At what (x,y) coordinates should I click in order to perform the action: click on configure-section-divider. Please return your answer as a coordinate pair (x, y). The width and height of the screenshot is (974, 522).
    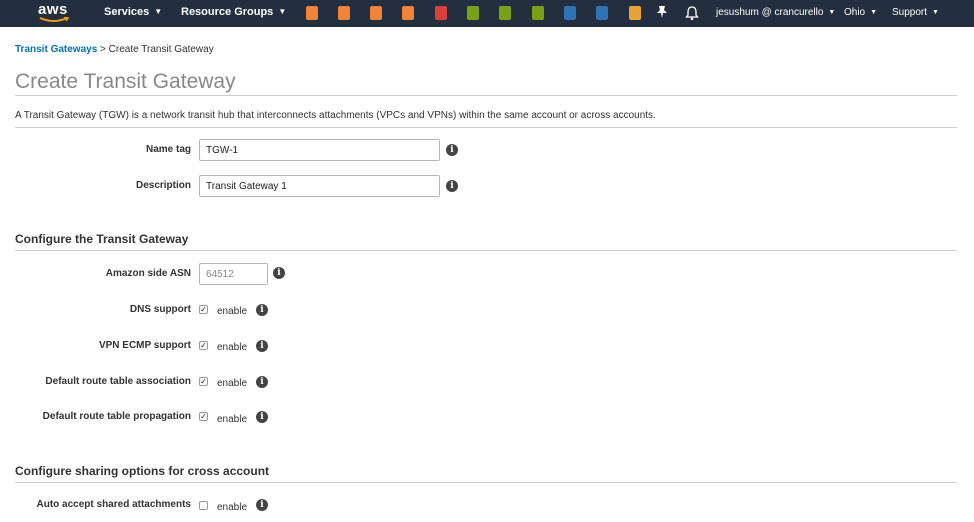
    Looking at the image, I should click on (486, 250).